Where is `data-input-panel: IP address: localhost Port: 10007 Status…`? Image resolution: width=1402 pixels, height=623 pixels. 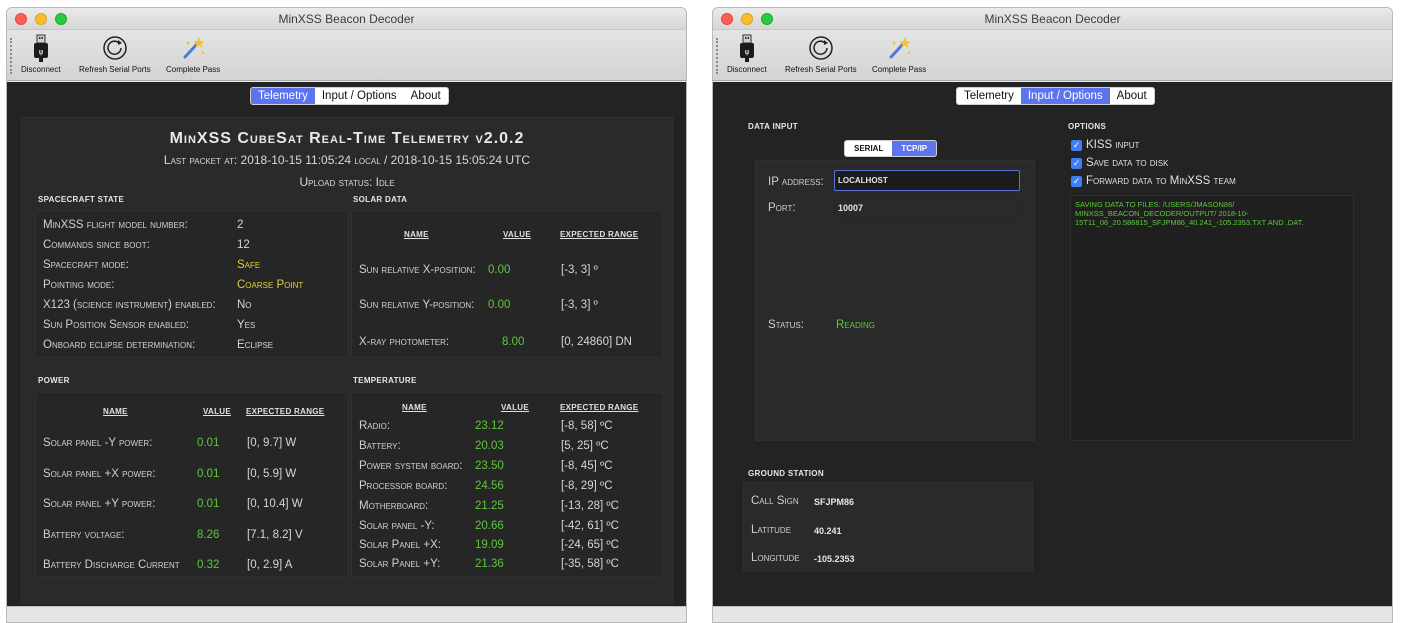
data-input-panel: IP address: localhost Port: 10007 Status… is located at coordinates (895, 300).